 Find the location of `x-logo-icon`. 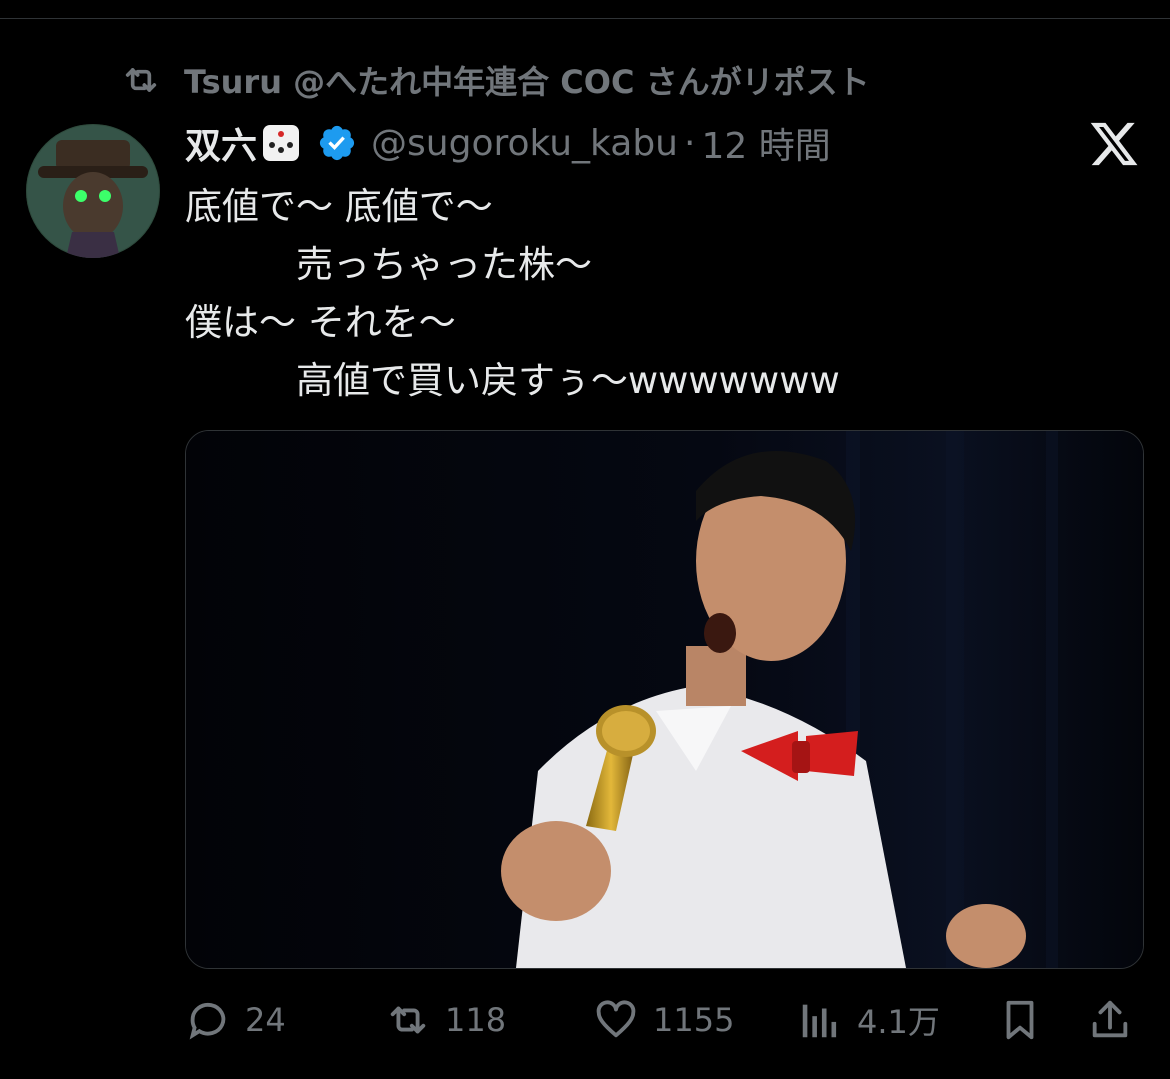

x-logo-icon is located at coordinates (1114, 144).